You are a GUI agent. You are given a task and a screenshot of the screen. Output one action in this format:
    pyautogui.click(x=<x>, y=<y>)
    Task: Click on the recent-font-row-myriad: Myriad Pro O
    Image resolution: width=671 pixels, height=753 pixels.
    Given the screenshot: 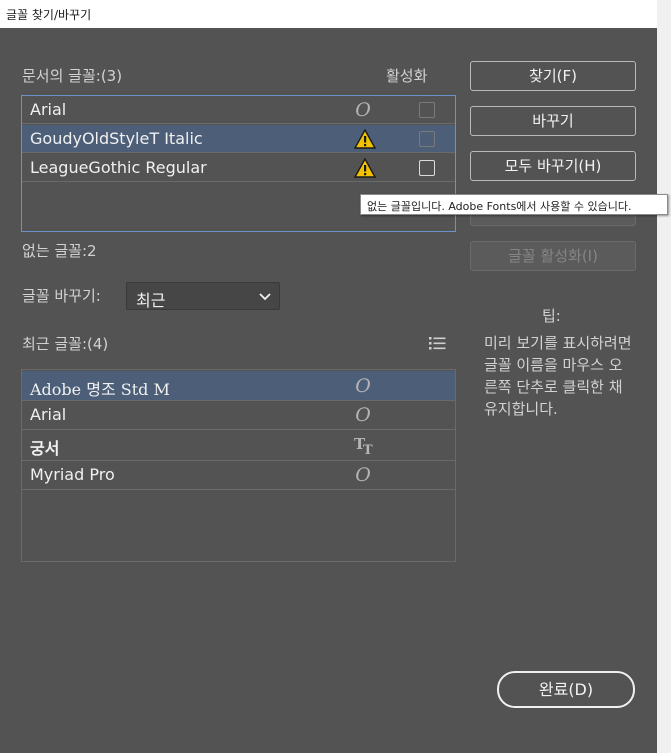 What is the action you would take?
    pyautogui.click(x=238, y=475)
    